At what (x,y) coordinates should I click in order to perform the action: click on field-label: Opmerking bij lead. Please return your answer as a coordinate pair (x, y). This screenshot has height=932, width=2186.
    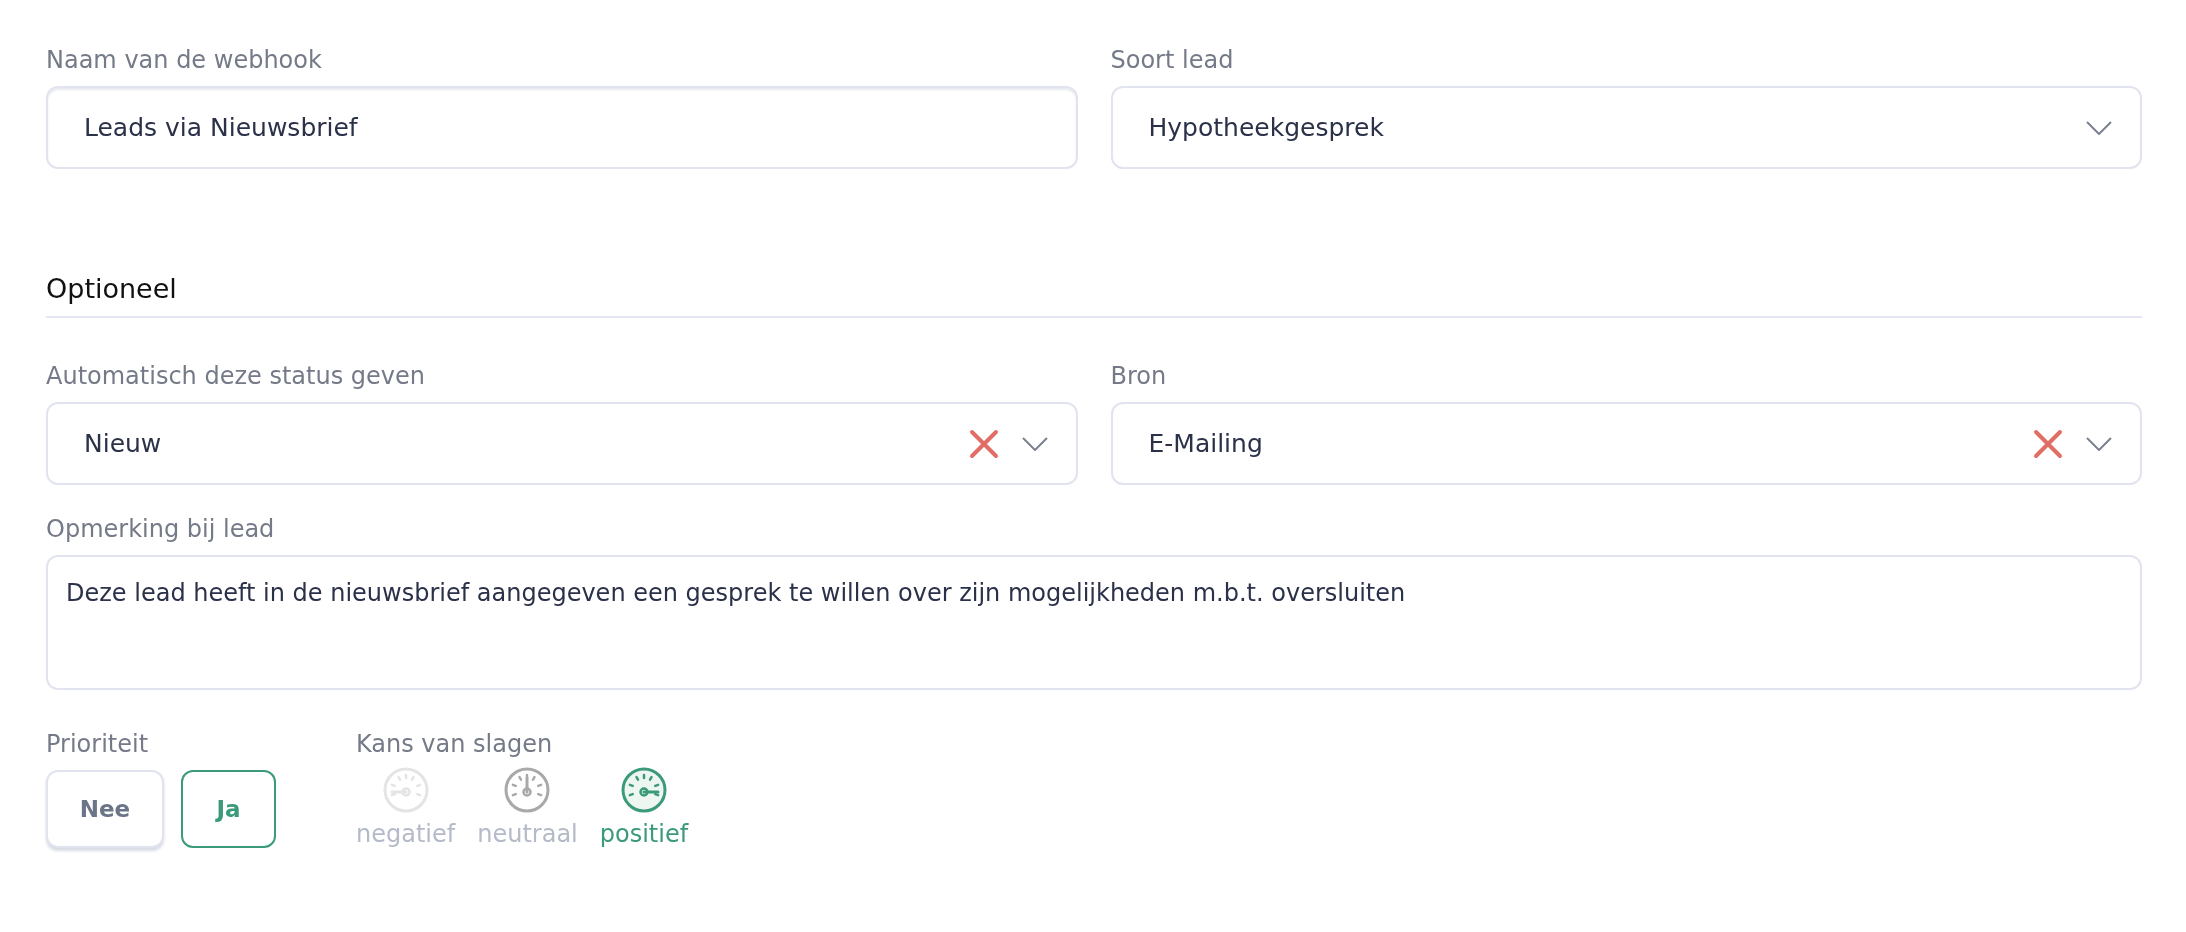
    Looking at the image, I should click on (160, 529).